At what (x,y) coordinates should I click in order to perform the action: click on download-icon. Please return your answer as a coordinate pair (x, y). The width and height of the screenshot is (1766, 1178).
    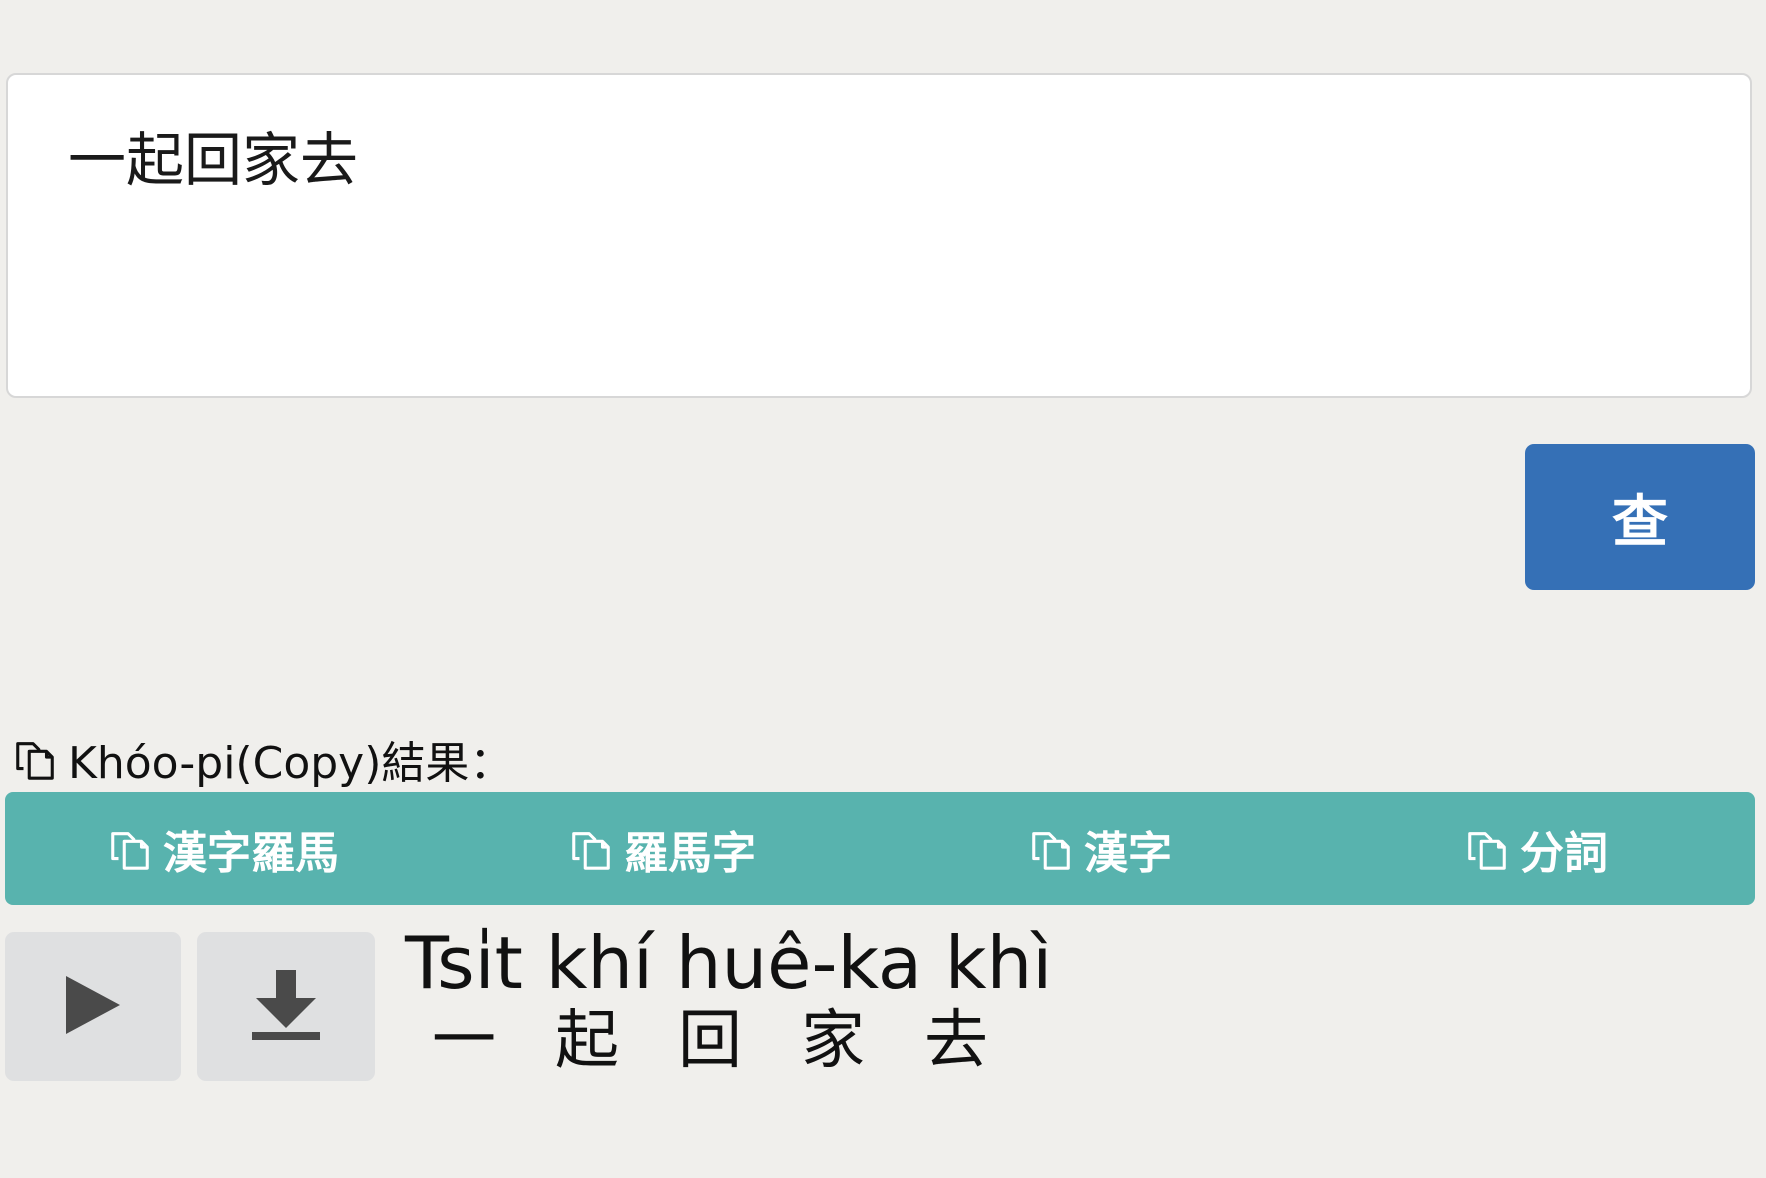
    Looking at the image, I should click on (286, 1006).